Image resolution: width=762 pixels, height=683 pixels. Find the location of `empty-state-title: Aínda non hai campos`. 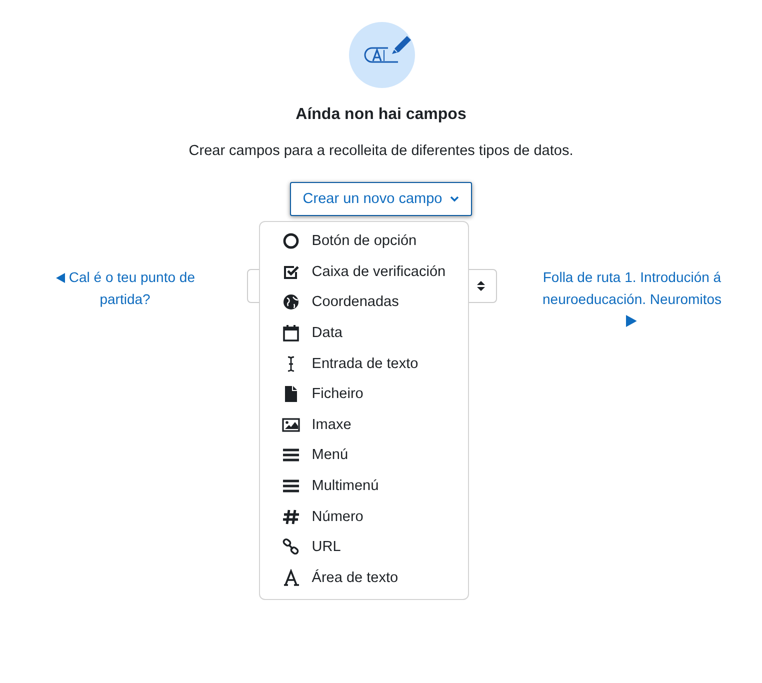

empty-state-title: Aínda non hai campos is located at coordinates (381, 115).